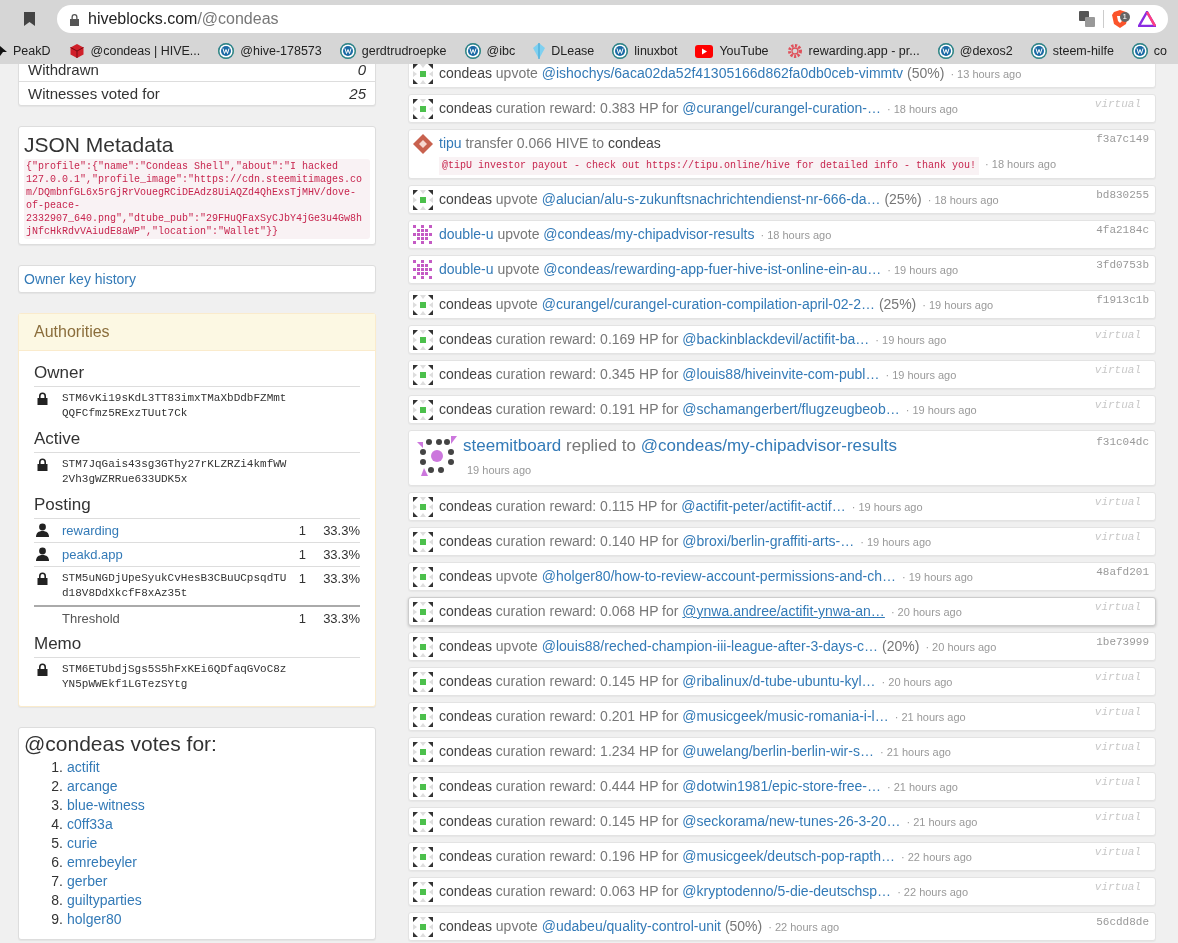 This screenshot has height=943, width=1178. Describe the element at coordinates (94, 93) in the screenshot. I see `stat-label: Witnesses voted for` at that location.